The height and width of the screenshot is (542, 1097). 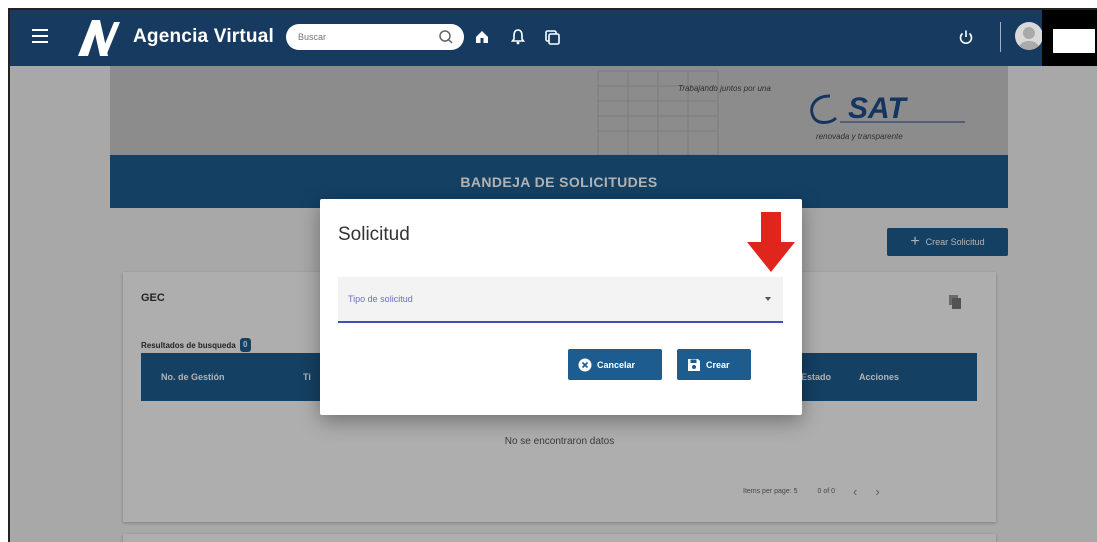 I want to click on copy-icon, so click(x=552, y=37).